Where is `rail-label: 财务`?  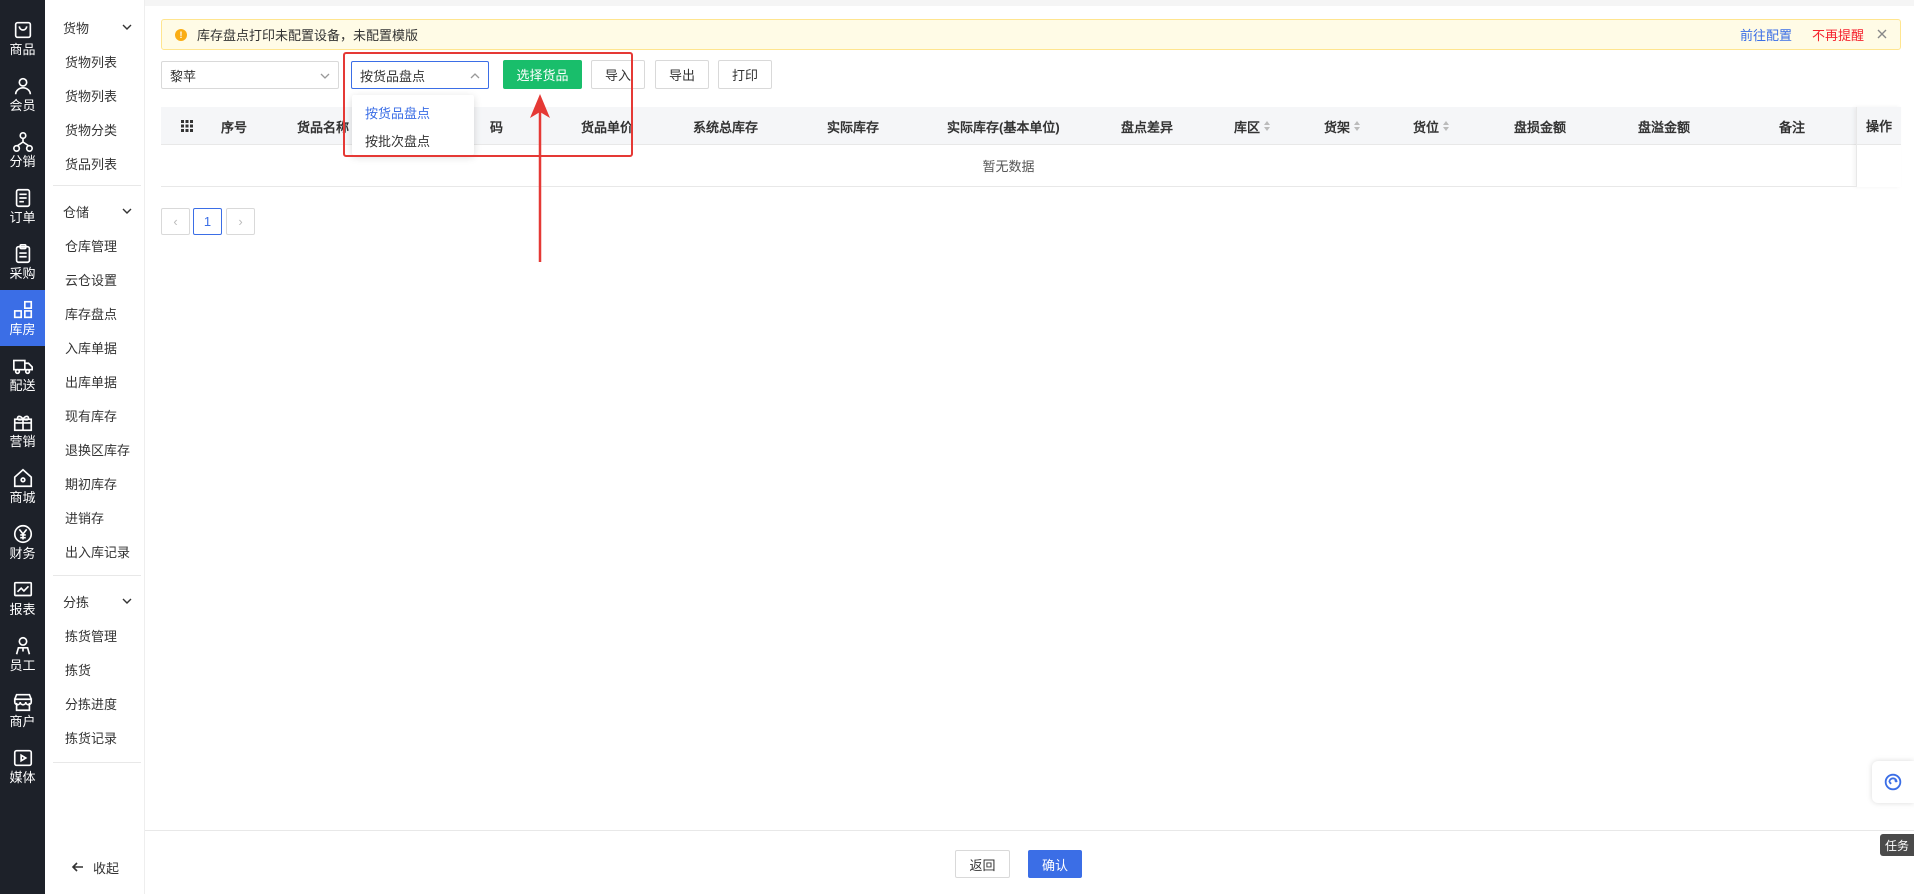 rail-label: 财务 is located at coordinates (22, 553).